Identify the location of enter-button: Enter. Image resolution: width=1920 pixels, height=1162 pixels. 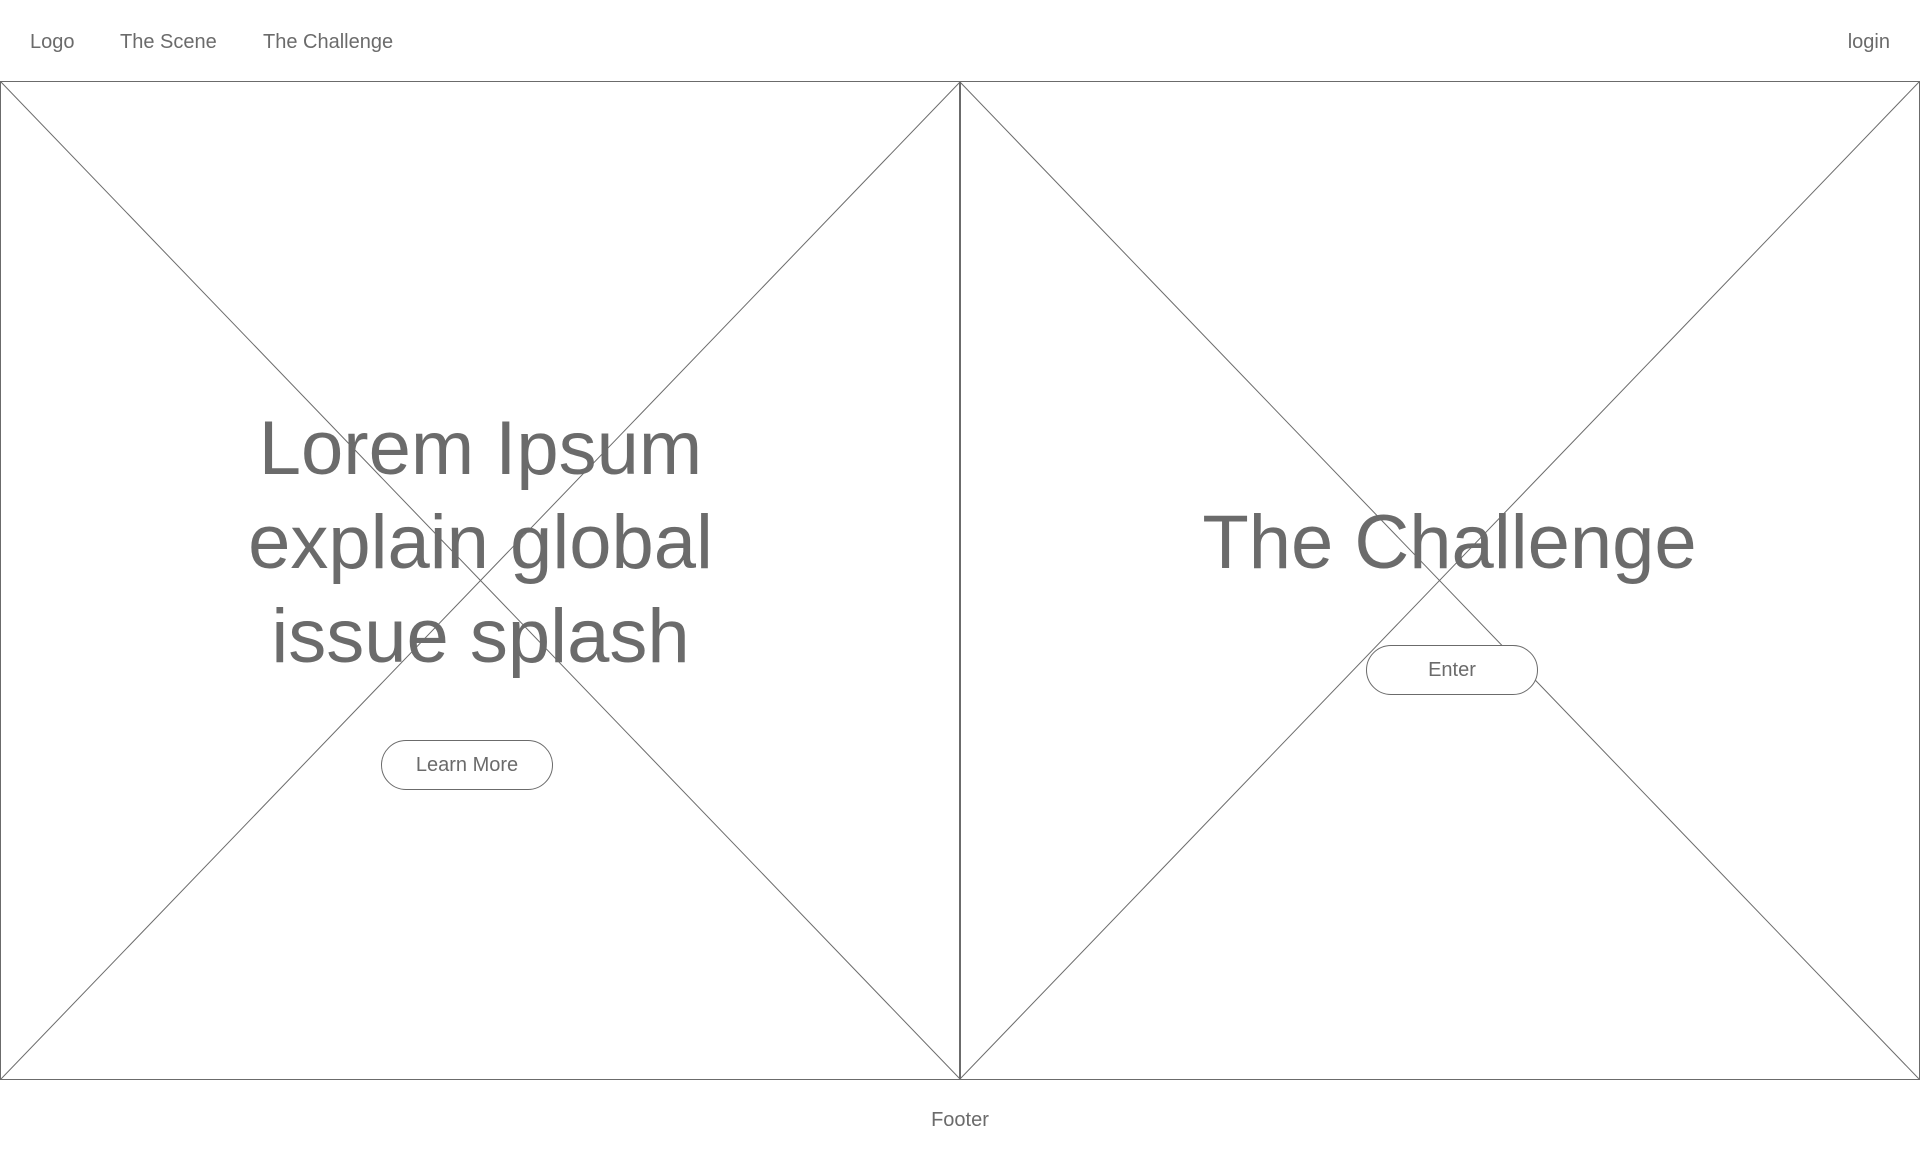
(1452, 670).